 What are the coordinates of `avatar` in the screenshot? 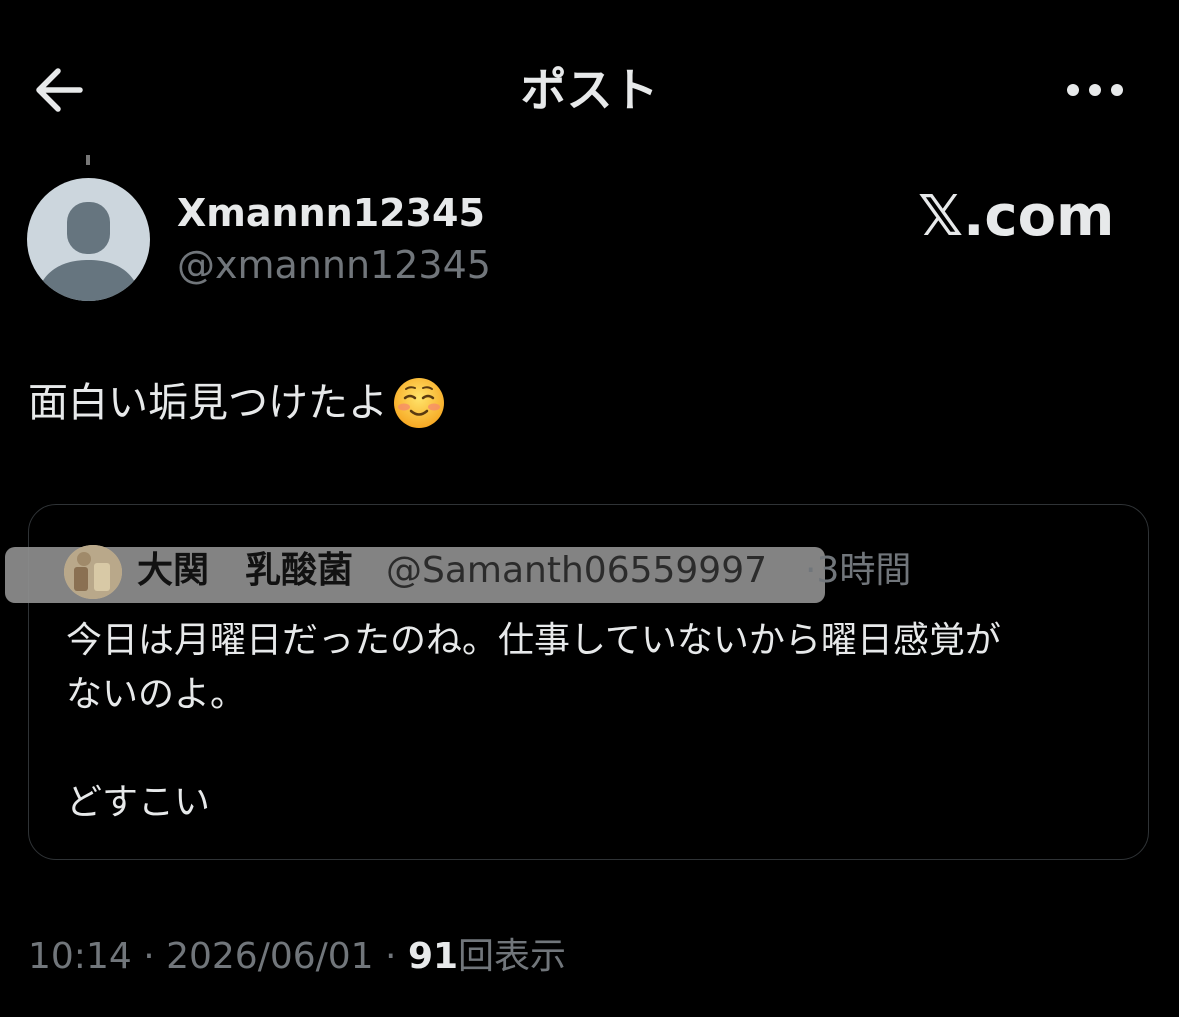 It's located at (88, 239).